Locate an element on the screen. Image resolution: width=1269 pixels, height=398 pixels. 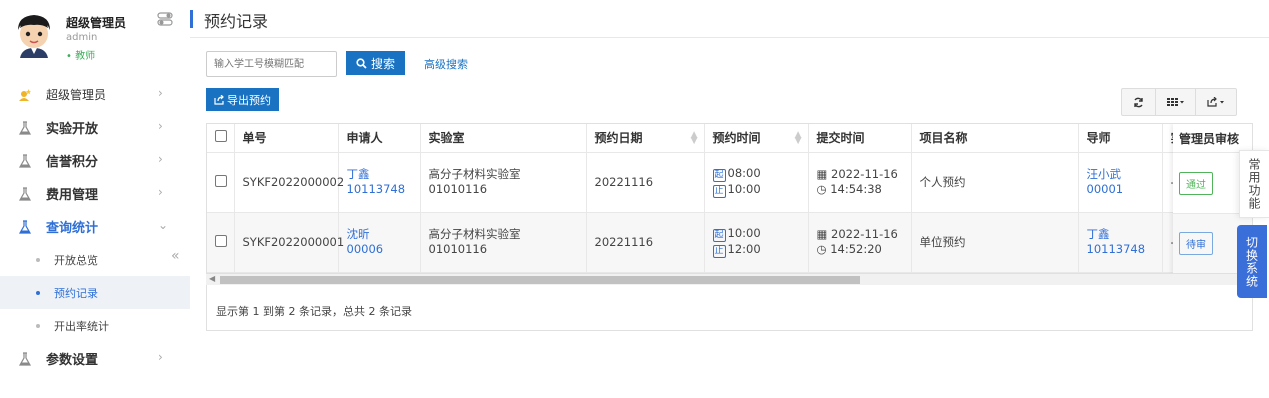
pagination-summary: 显示第 1 到第 2 条记录，总共 2 条记录 is located at coordinates (314, 311).